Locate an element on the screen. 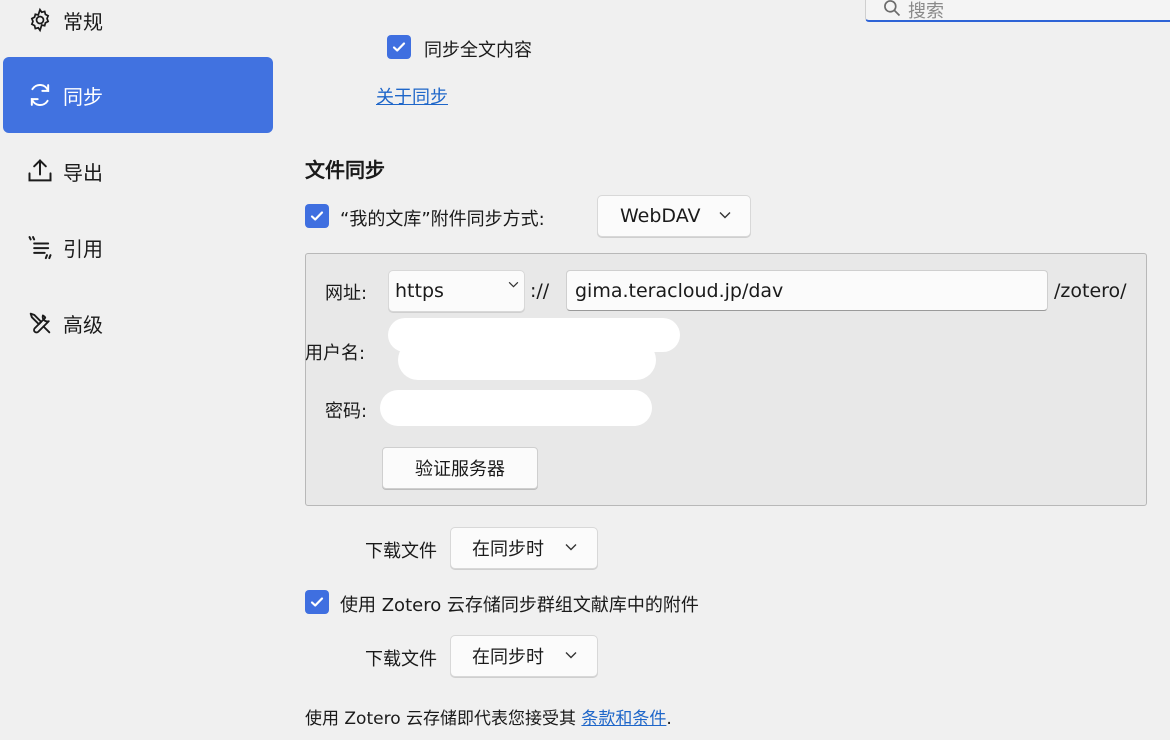 The width and height of the screenshot is (1170, 740). verify-server-label: 验证服务器 is located at coordinates (460, 469).